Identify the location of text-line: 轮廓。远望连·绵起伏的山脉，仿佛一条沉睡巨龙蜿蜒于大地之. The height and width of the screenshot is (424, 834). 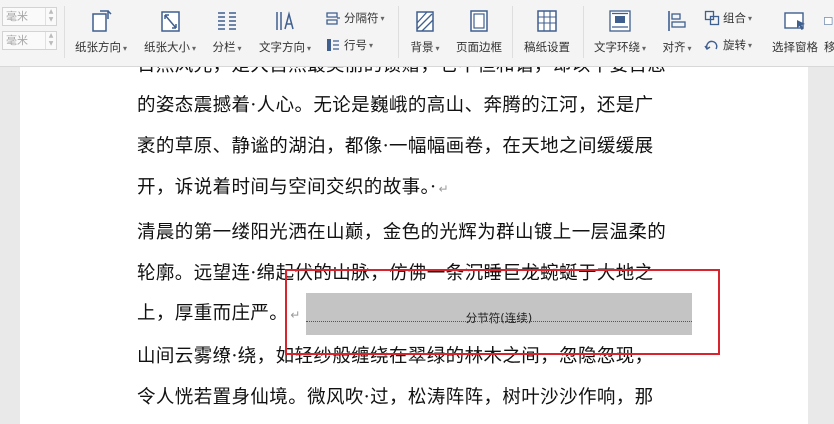
(417, 274).